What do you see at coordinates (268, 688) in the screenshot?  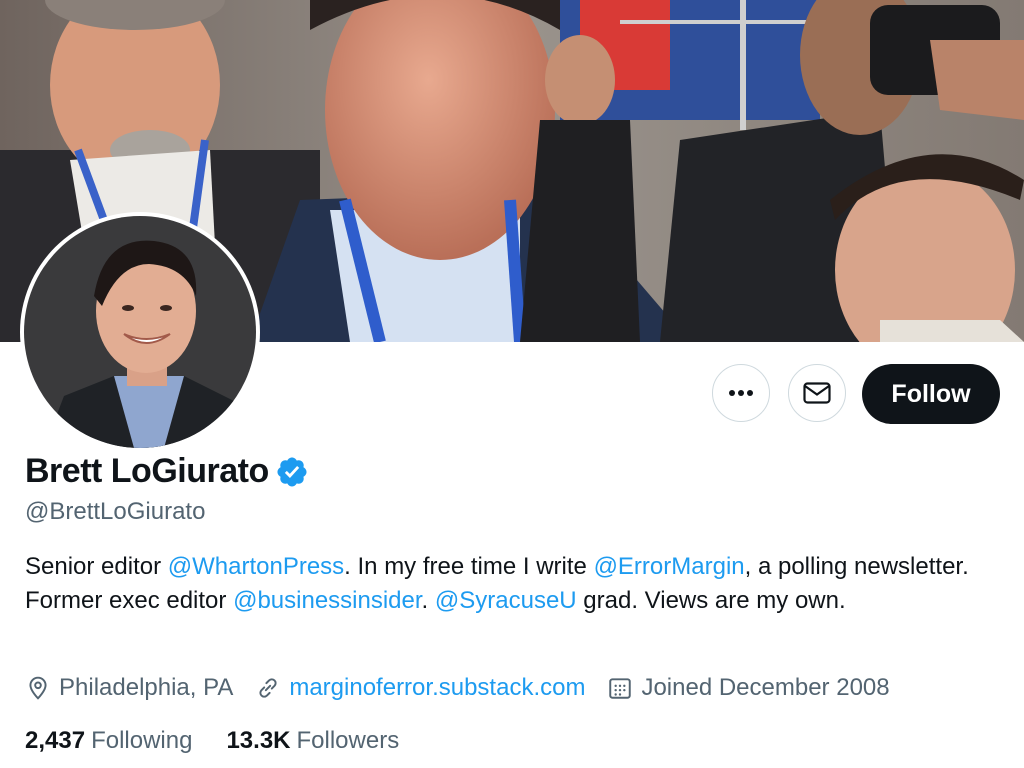 I see `link-icon` at bounding box center [268, 688].